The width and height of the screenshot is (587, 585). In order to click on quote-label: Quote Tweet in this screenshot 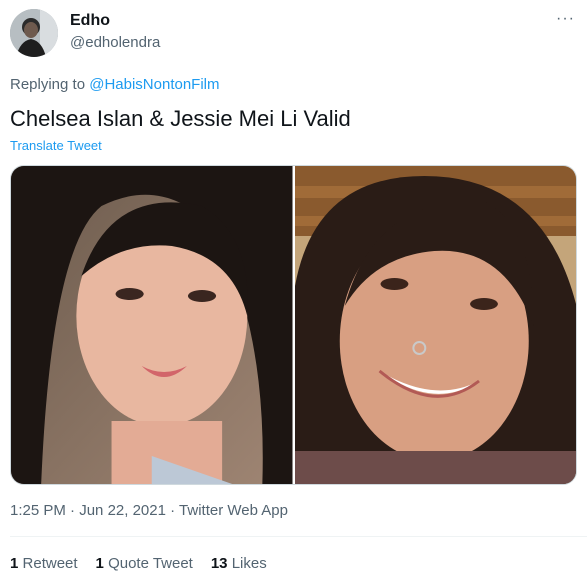, I will do `click(150, 563)`.